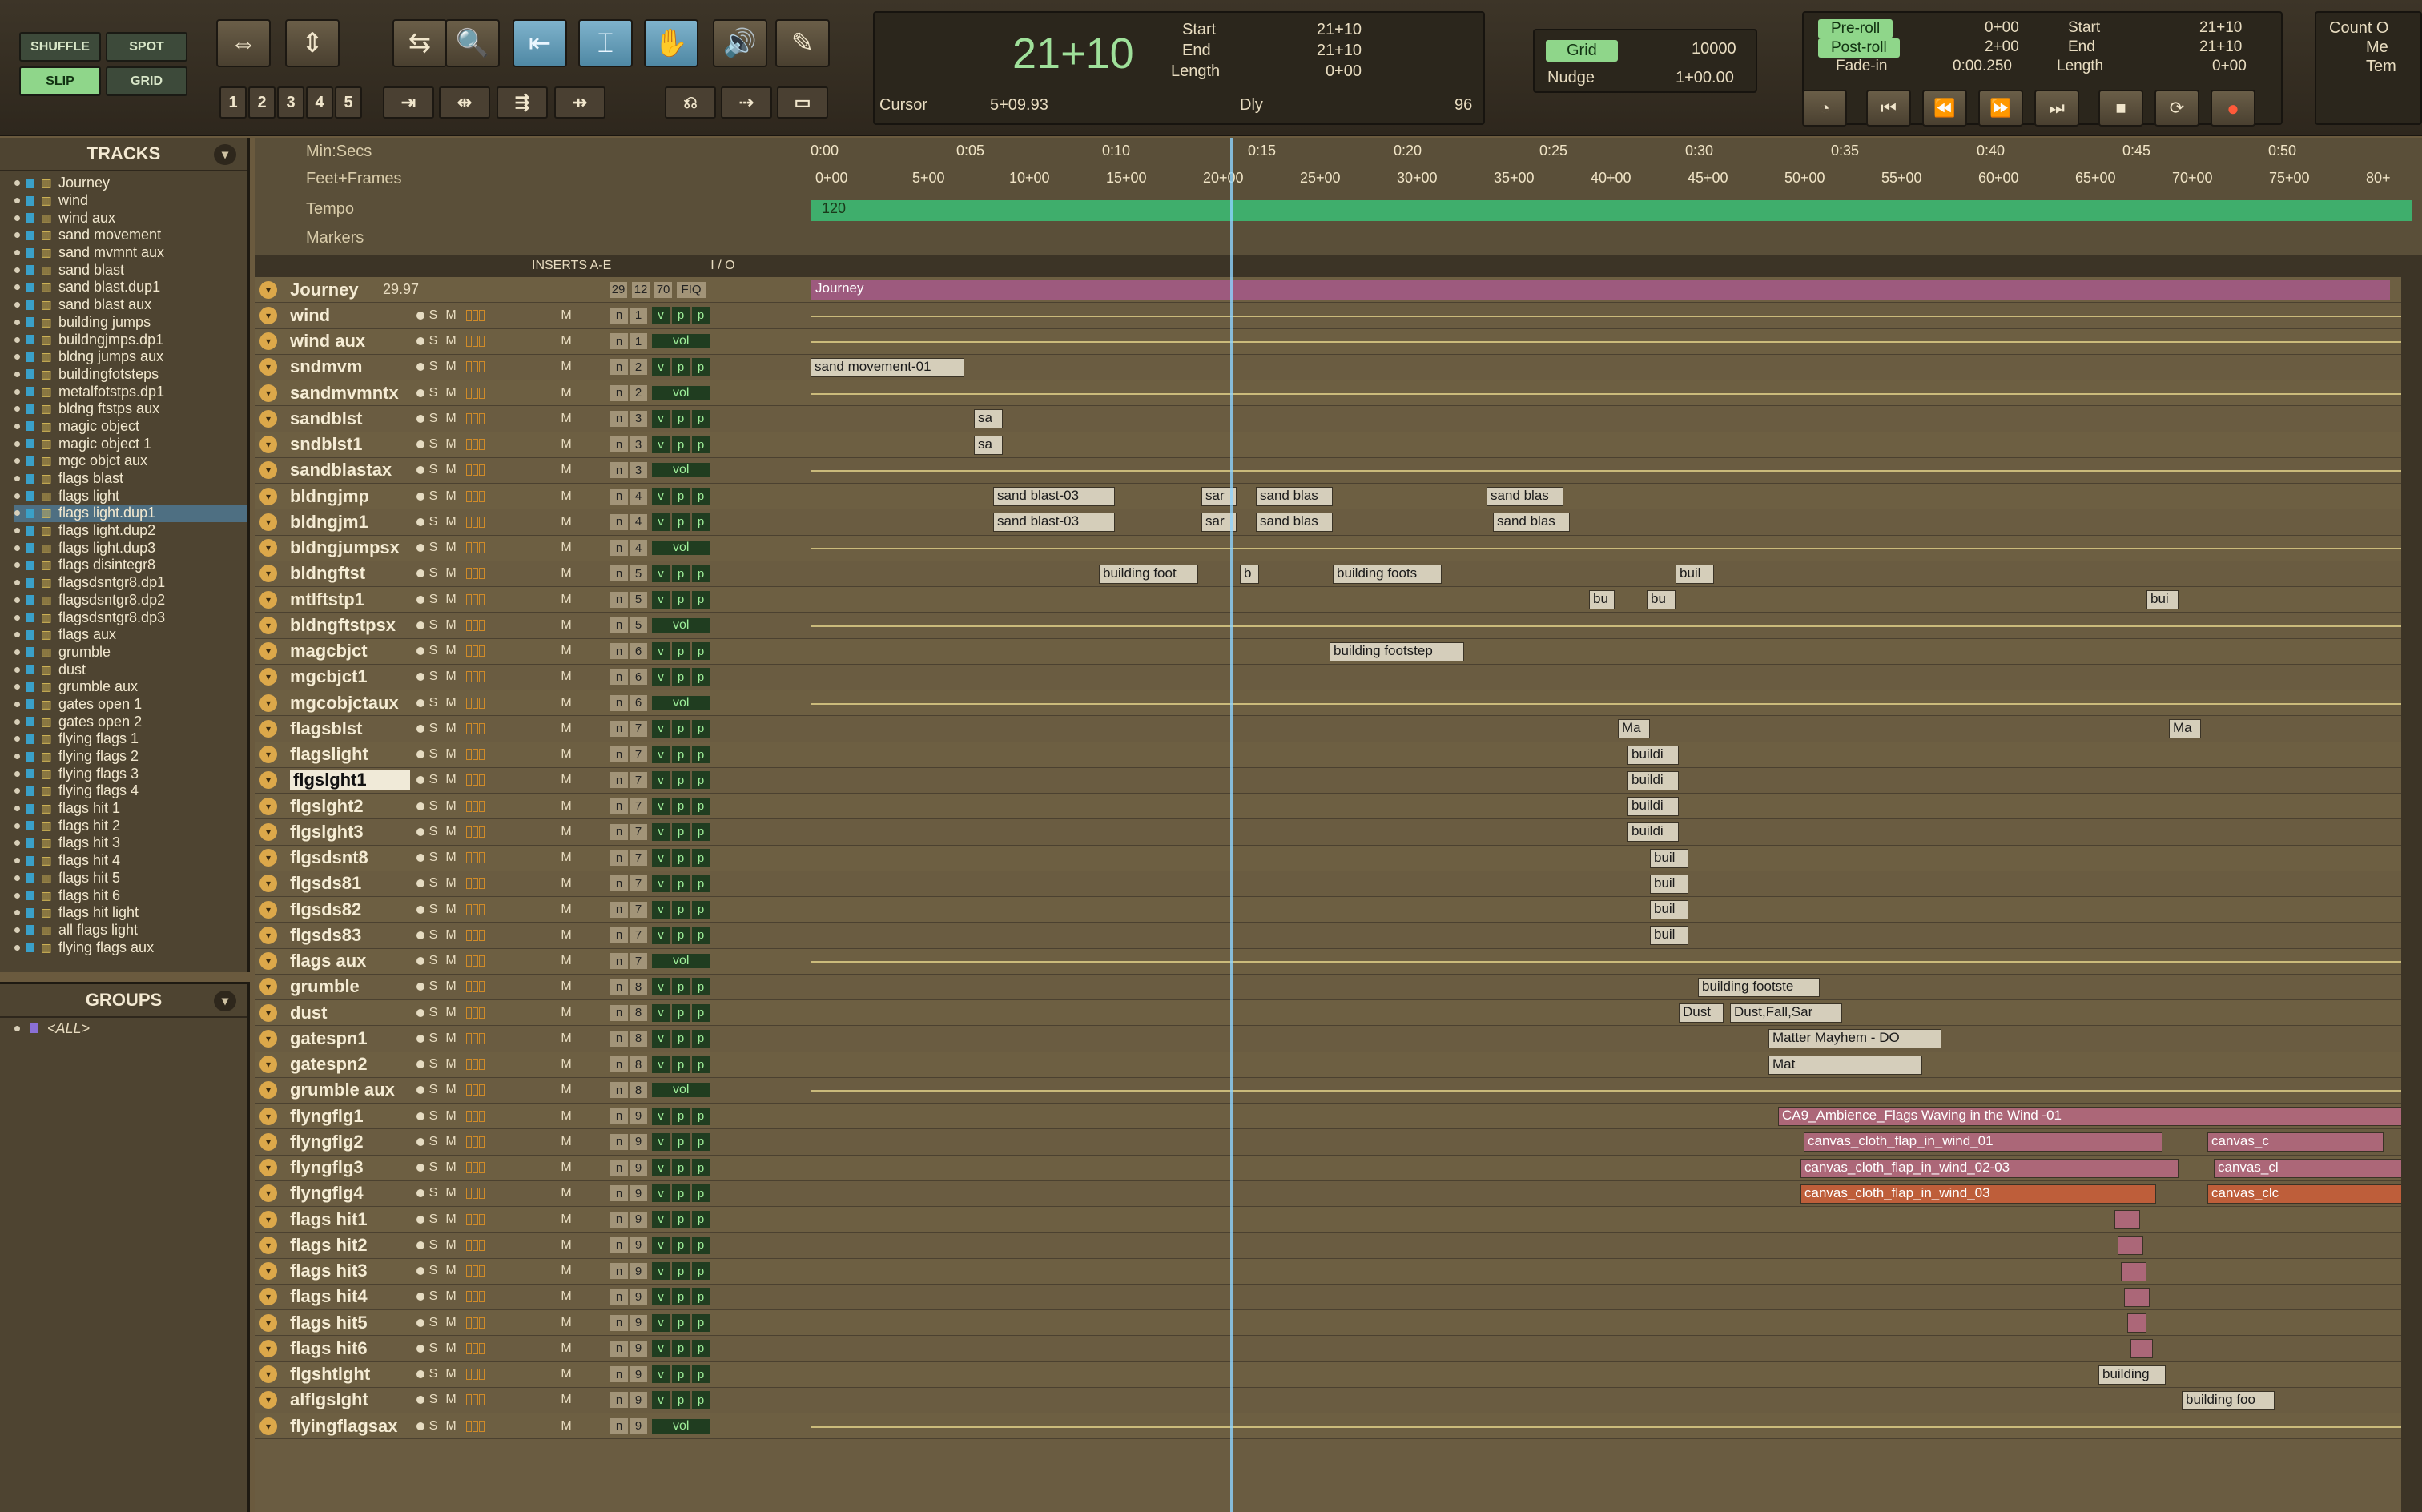  Describe the element at coordinates (350, 1090) in the screenshot. I see `track-name: grumble aux` at that location.